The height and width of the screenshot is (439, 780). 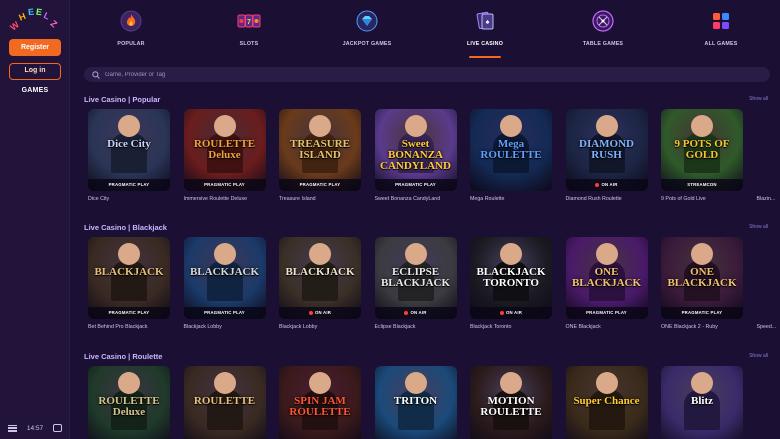 What do you see at coordinates (721, 31) in the screenshot?
I see `tab-all-games: ALL GAMES` at bounding box center [721, 31].